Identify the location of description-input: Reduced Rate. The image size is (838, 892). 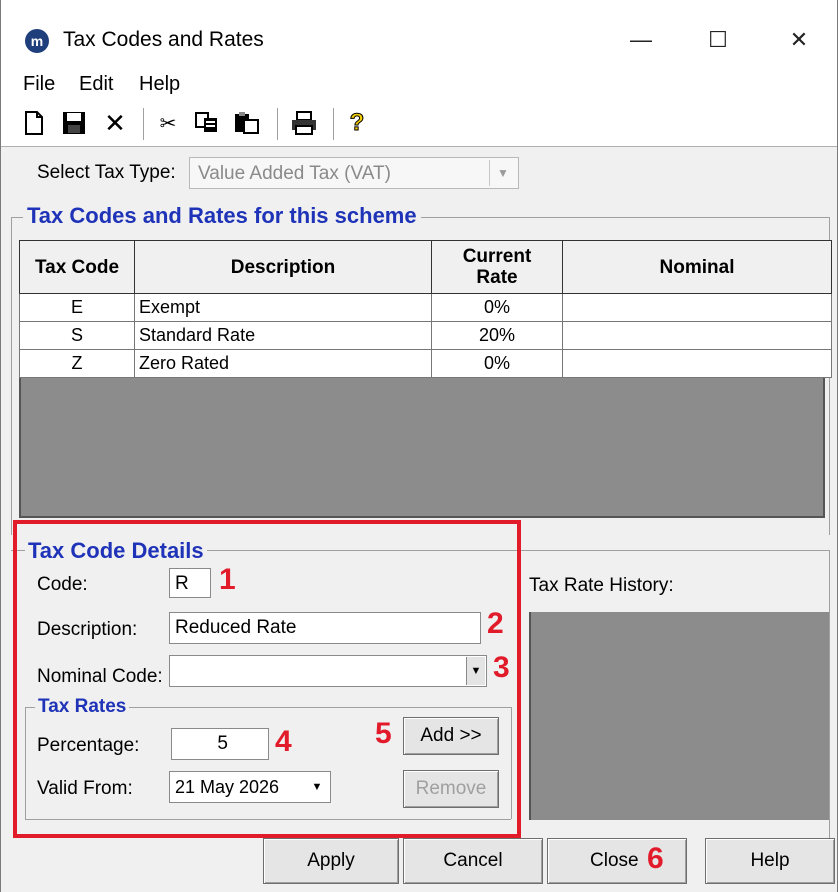
(325, 628).